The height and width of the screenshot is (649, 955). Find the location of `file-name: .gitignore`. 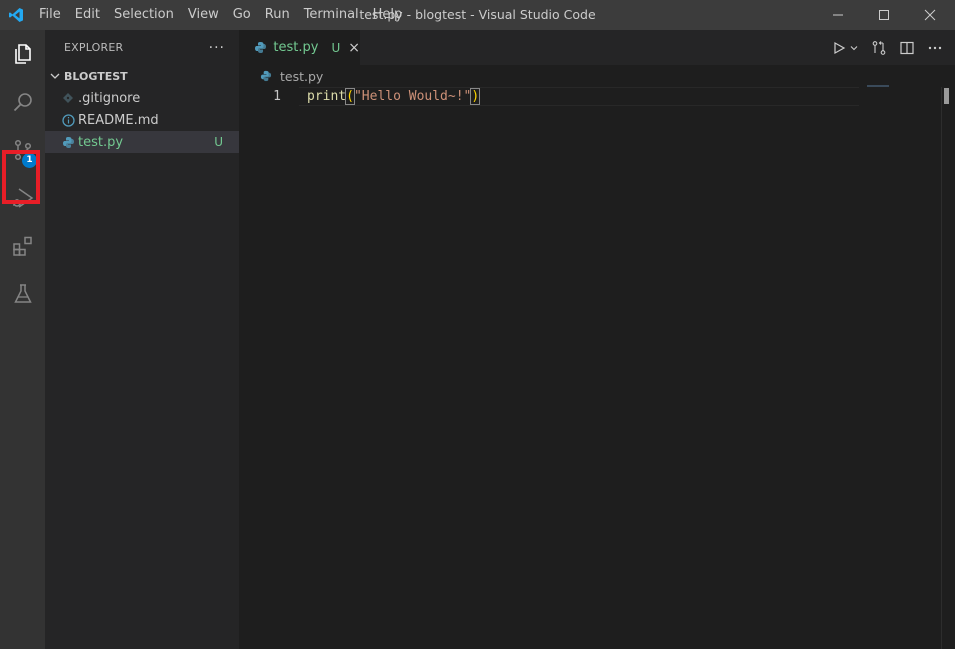

file-name: .gitignore is located at coordinates (109, 98).